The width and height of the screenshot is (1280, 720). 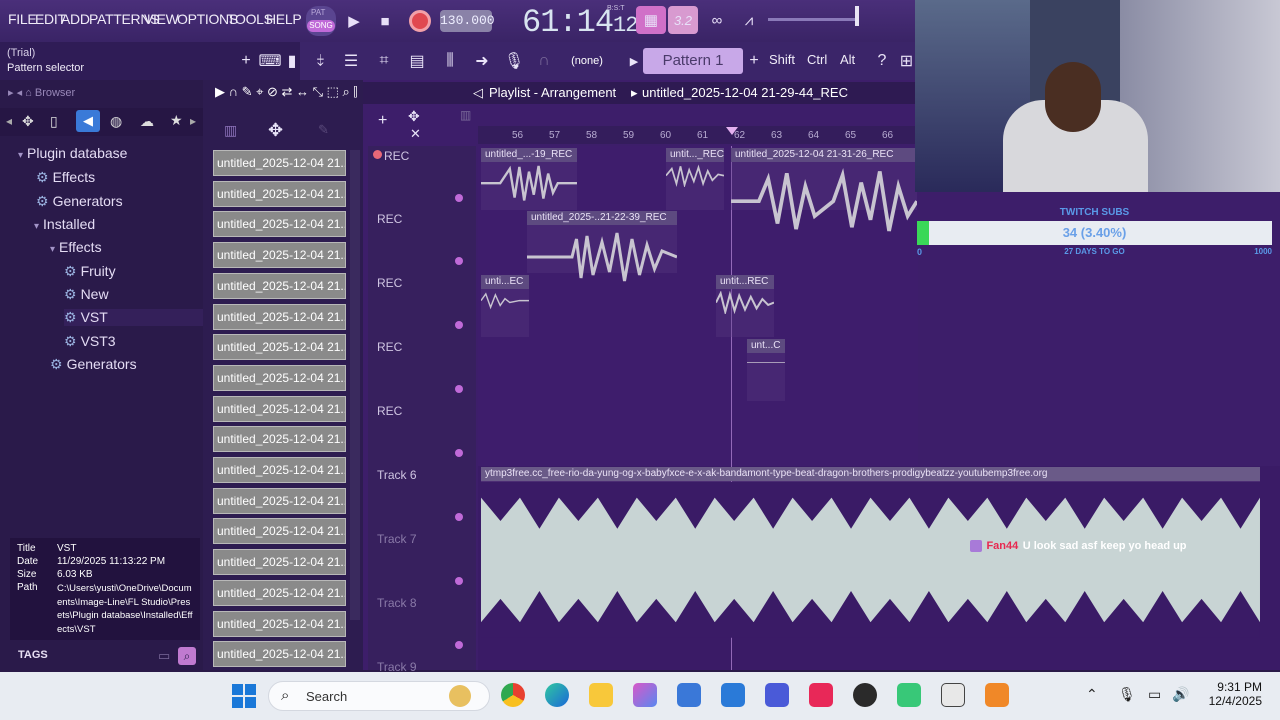 What do you see at coordinates (1092, 694) in the screenshot?
I see `tray-chevron-icon: ⌃` at bounding box center [1092, 694].